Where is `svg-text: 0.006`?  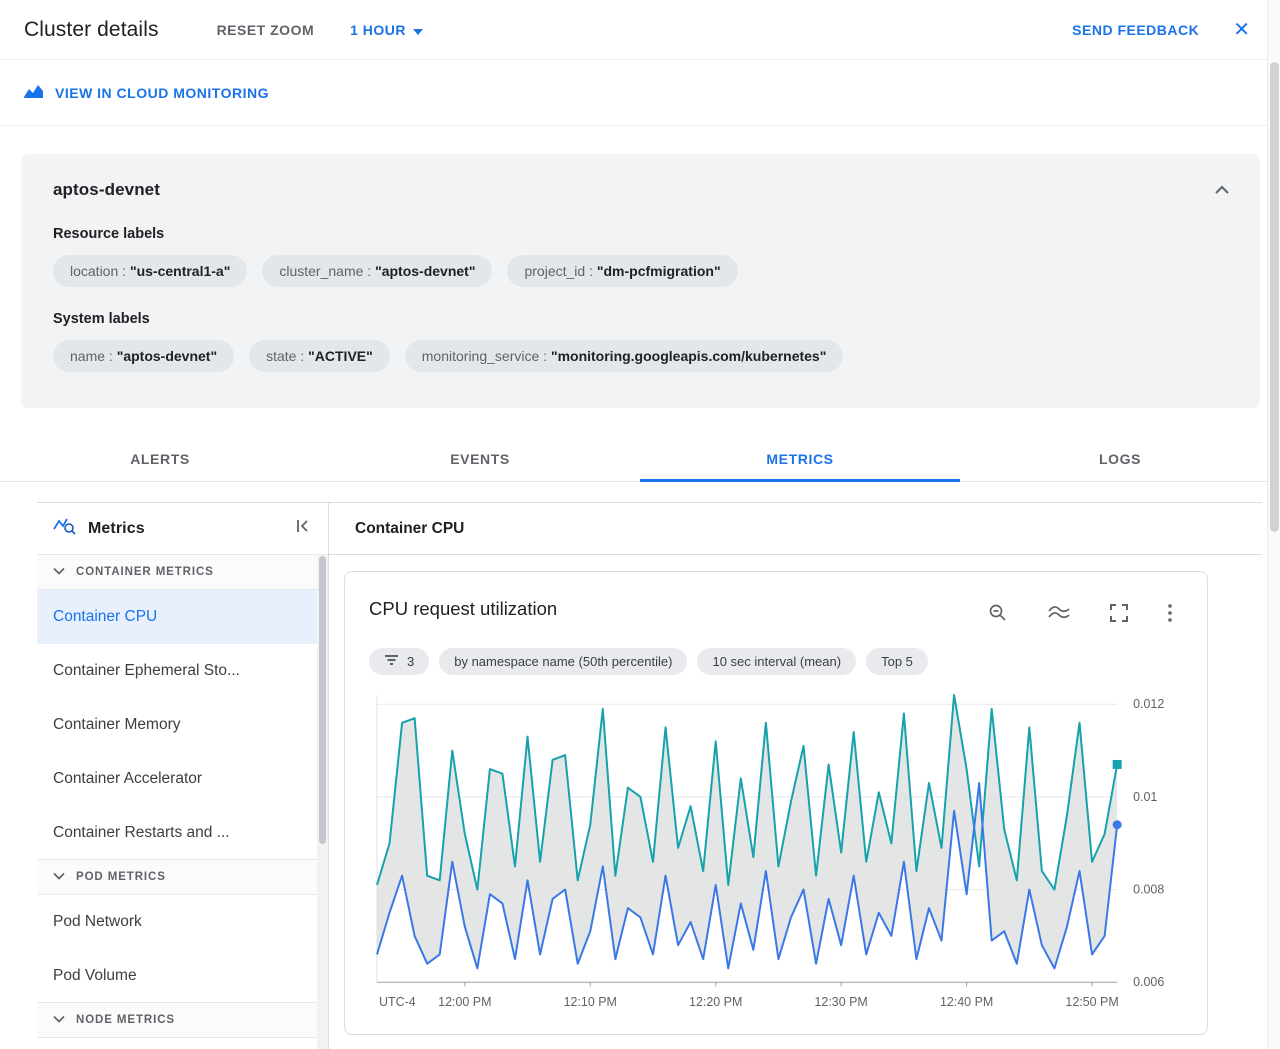 svg-text: 0.006 is located at coordinates (1148, 982).